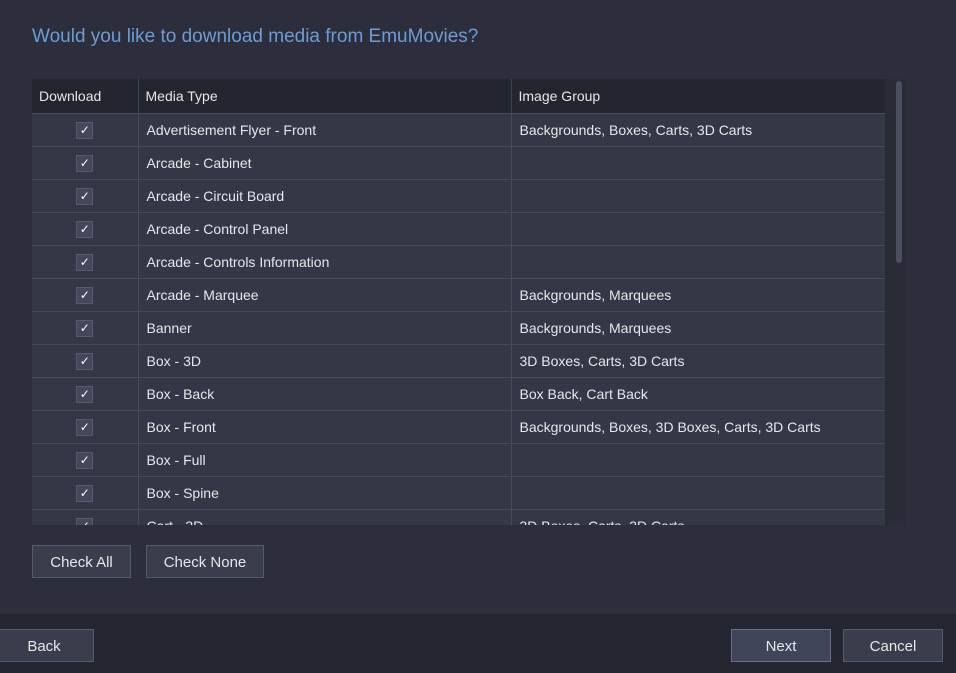  I want to click on table-row: ✓ Box - Full, so click(458, 460).